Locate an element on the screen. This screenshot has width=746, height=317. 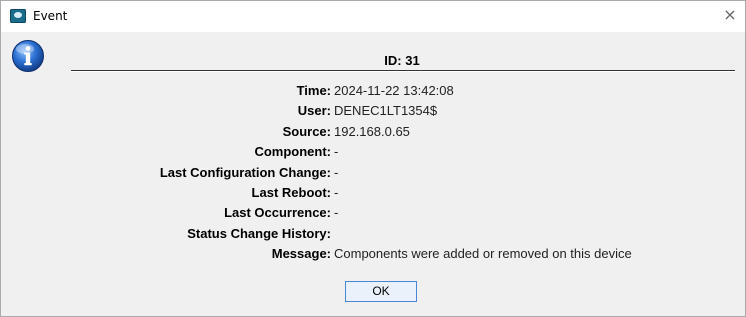
event-id-heading: ID: 31 is located at coordinates (402, 60).